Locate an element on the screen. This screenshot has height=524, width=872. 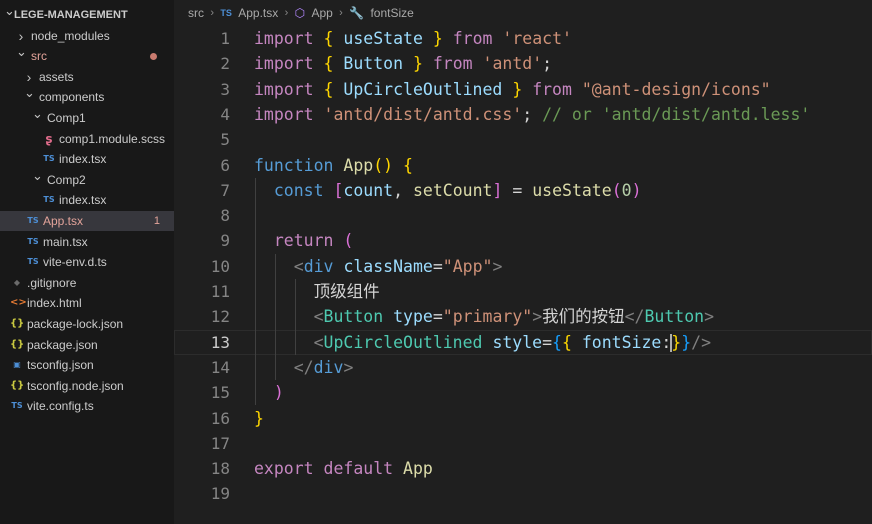
code-token: style is located at coordinates (517, 342).